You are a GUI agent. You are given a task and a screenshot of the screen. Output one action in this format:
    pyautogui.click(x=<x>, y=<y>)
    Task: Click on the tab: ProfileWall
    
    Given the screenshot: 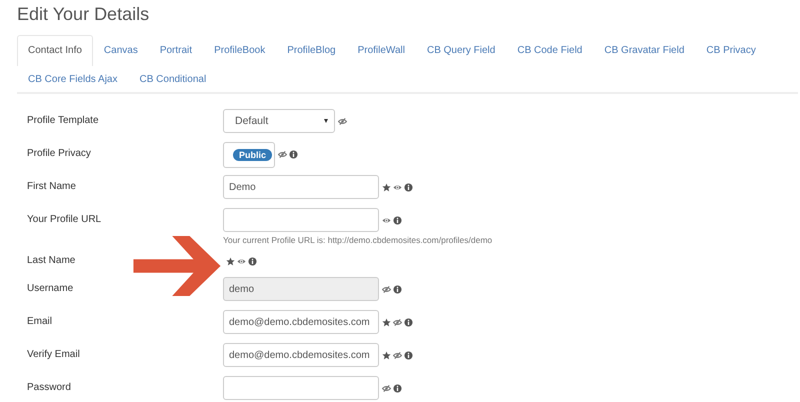 What is the action you would take?
    pyautogui.click(x=381, y=50)
    